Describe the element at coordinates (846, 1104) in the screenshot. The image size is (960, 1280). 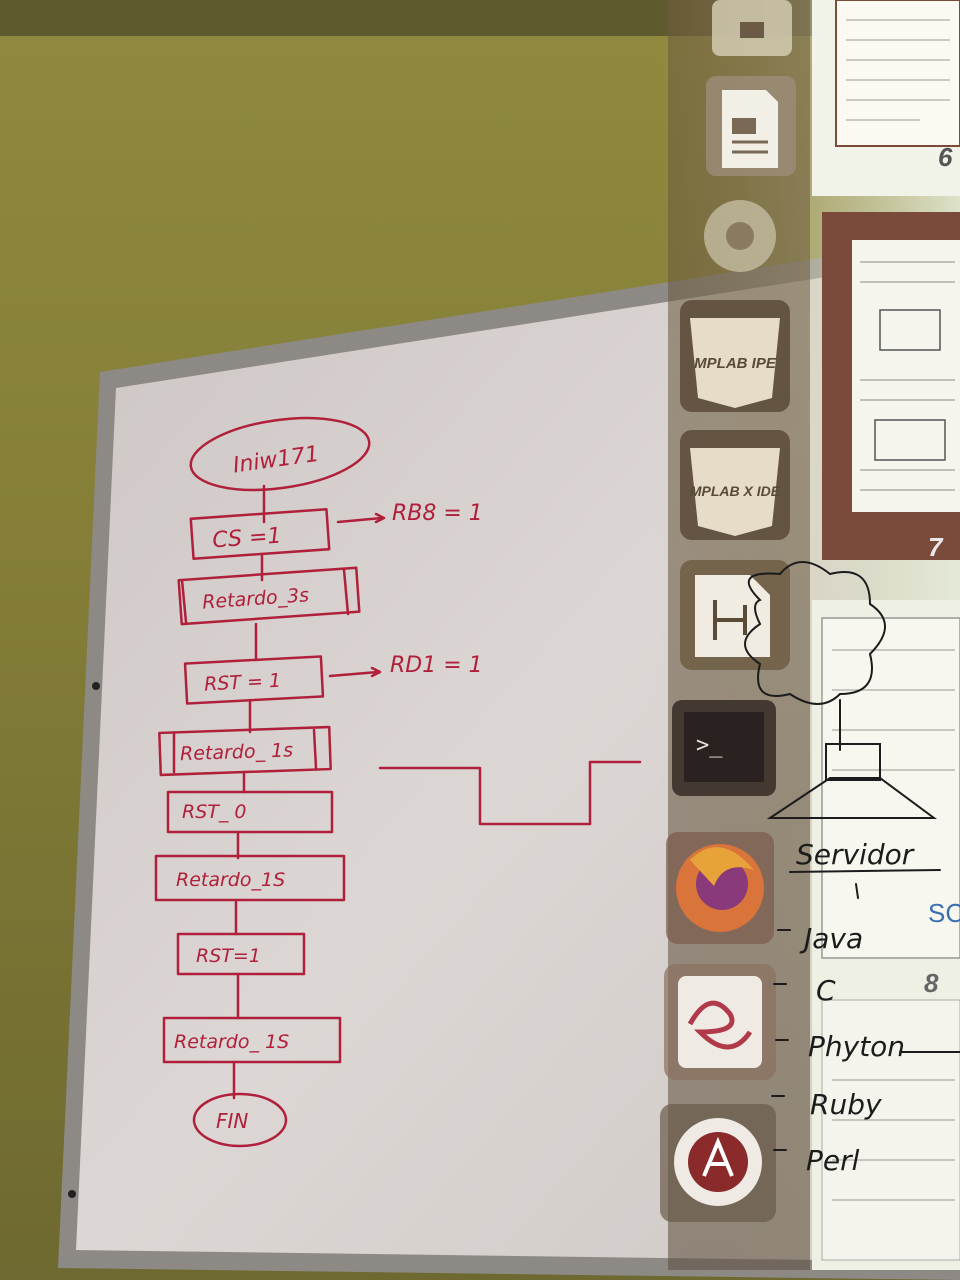
I see `tree-item-ruby: Ruby` at that location.